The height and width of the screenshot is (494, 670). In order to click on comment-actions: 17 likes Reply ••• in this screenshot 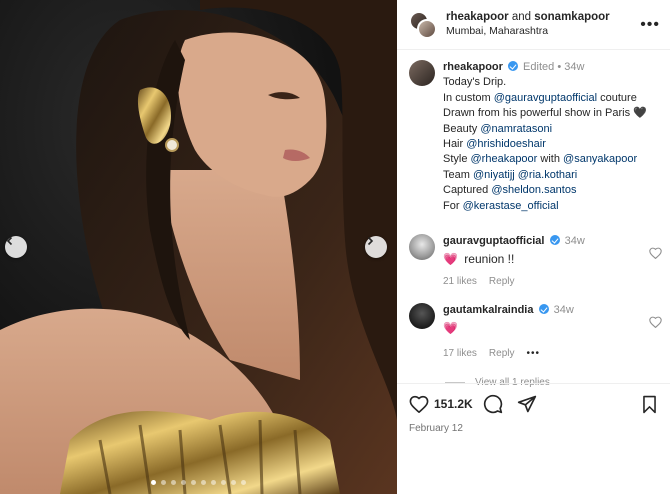, I will do `click(550, 353)`.